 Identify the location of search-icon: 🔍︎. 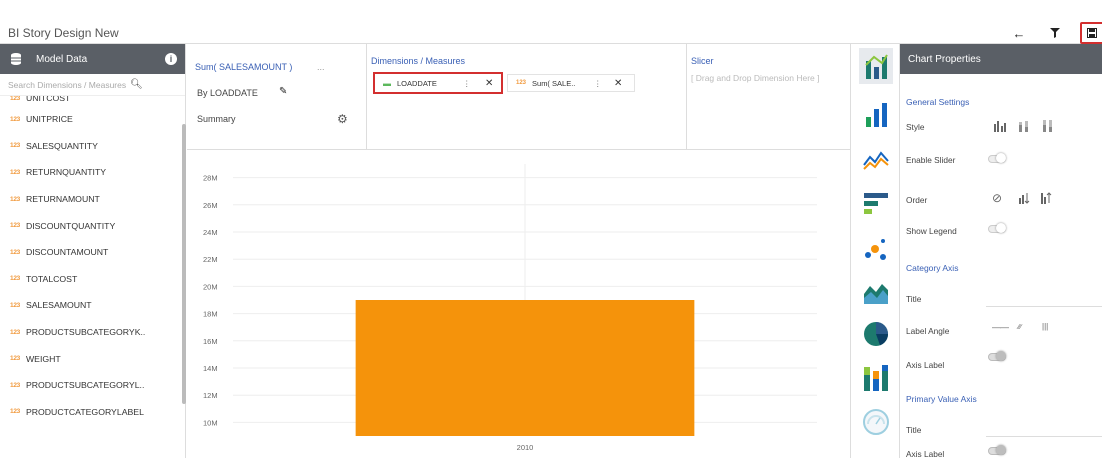
(136, 84).